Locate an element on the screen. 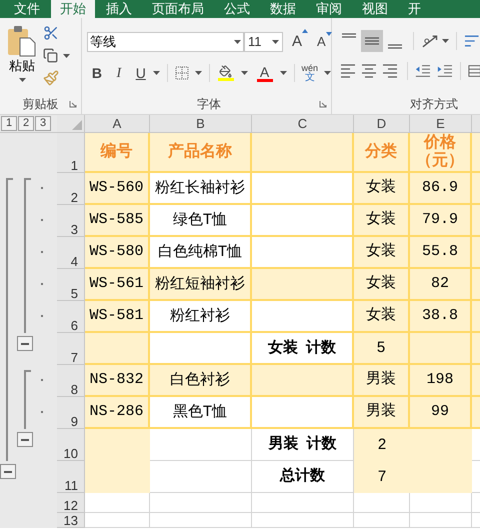 The width and height of the screenshot is (480, 530). cell-text: 99 is located at coordinates (439, 412).